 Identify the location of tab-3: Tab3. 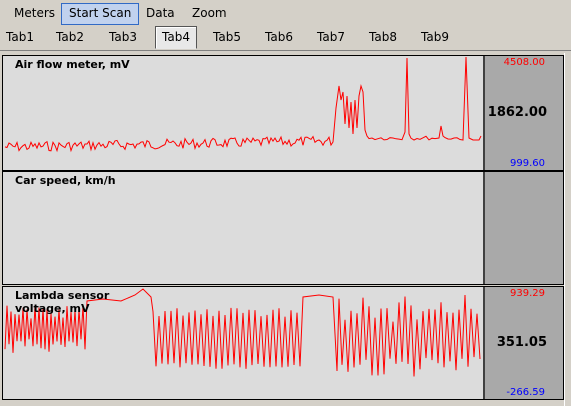
(123, 37).